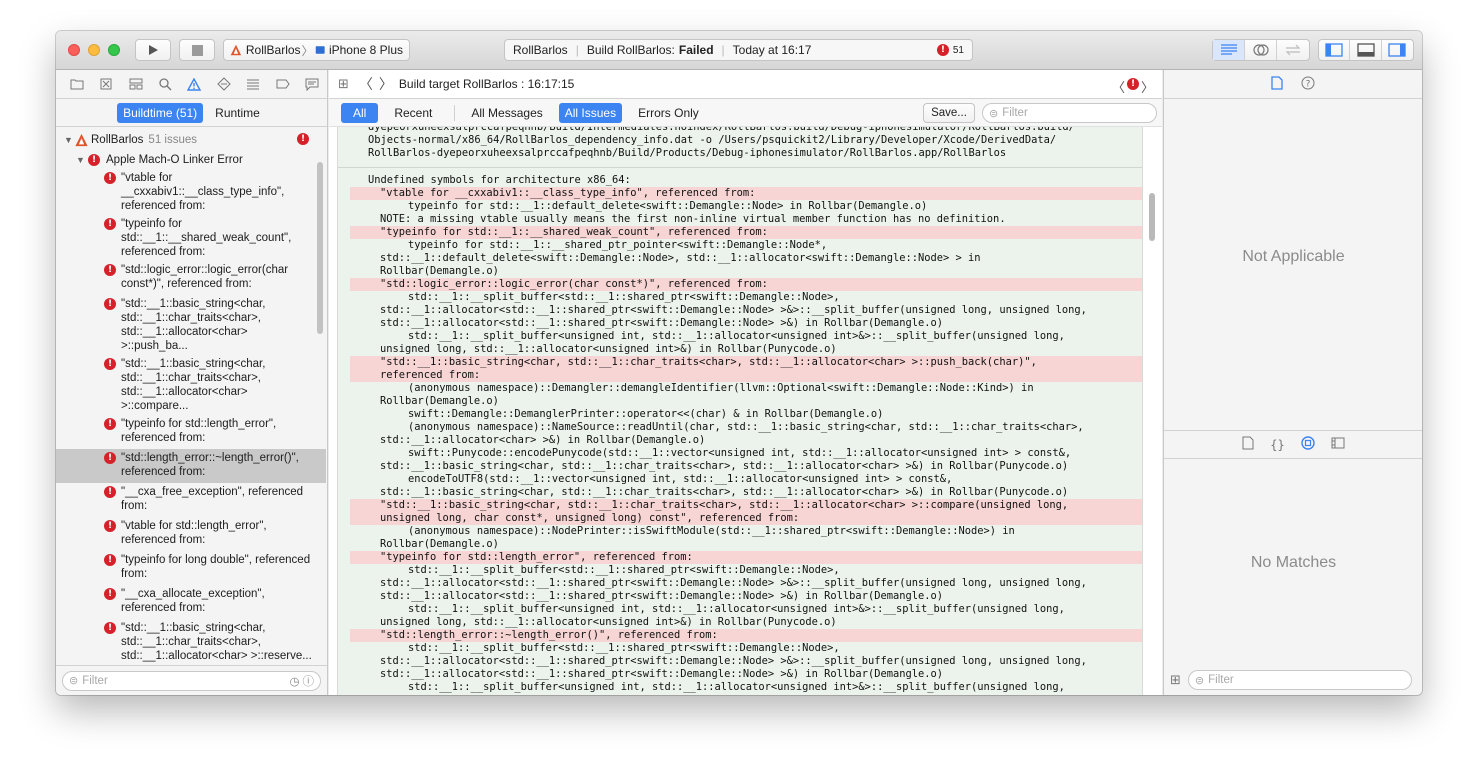  What do you see at coordinates (386, 84) in the screenshot?
I see `forward-chevron-icon: 〉` at bounding box center [386, 84].